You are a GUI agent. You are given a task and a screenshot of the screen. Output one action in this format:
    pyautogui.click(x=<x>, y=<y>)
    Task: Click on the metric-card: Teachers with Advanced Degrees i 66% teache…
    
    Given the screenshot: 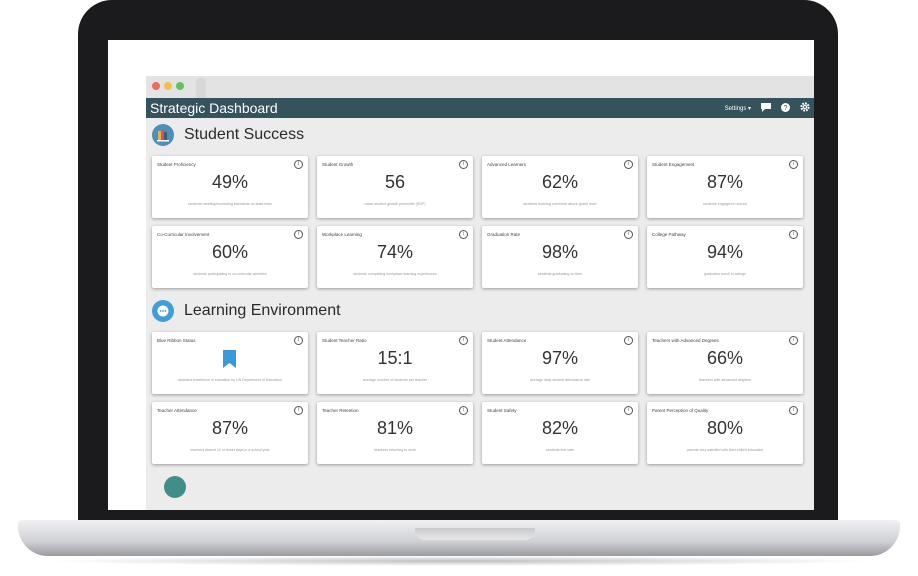 What is the action you would take?
    pyautogui.click(x=725, y=363)
    